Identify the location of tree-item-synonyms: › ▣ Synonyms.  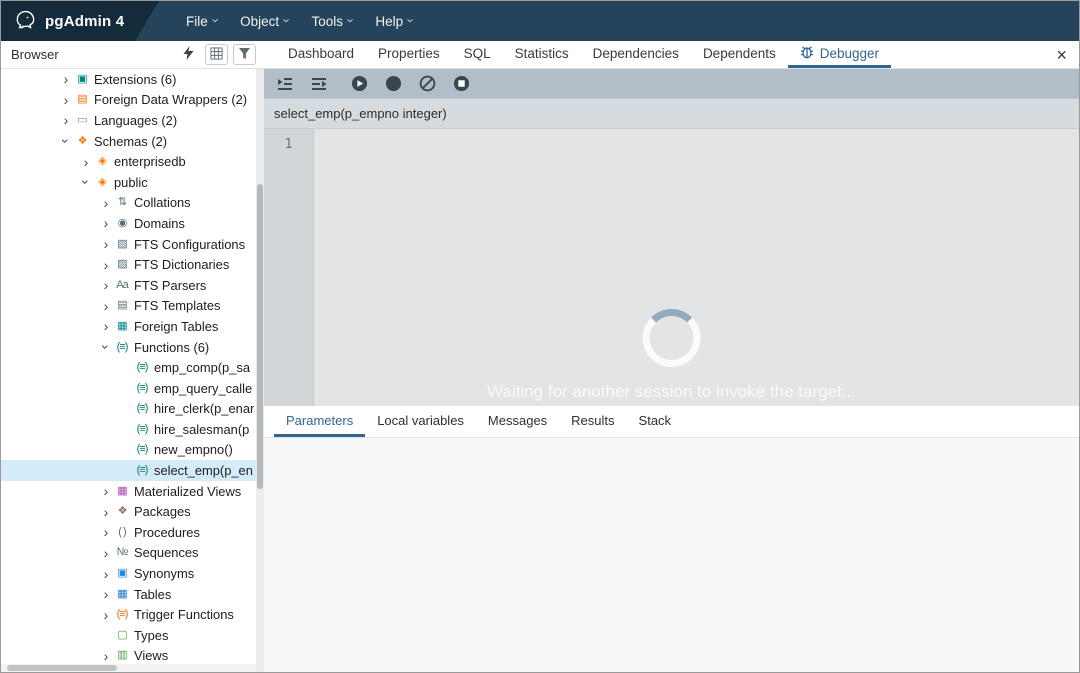
(128, 573).